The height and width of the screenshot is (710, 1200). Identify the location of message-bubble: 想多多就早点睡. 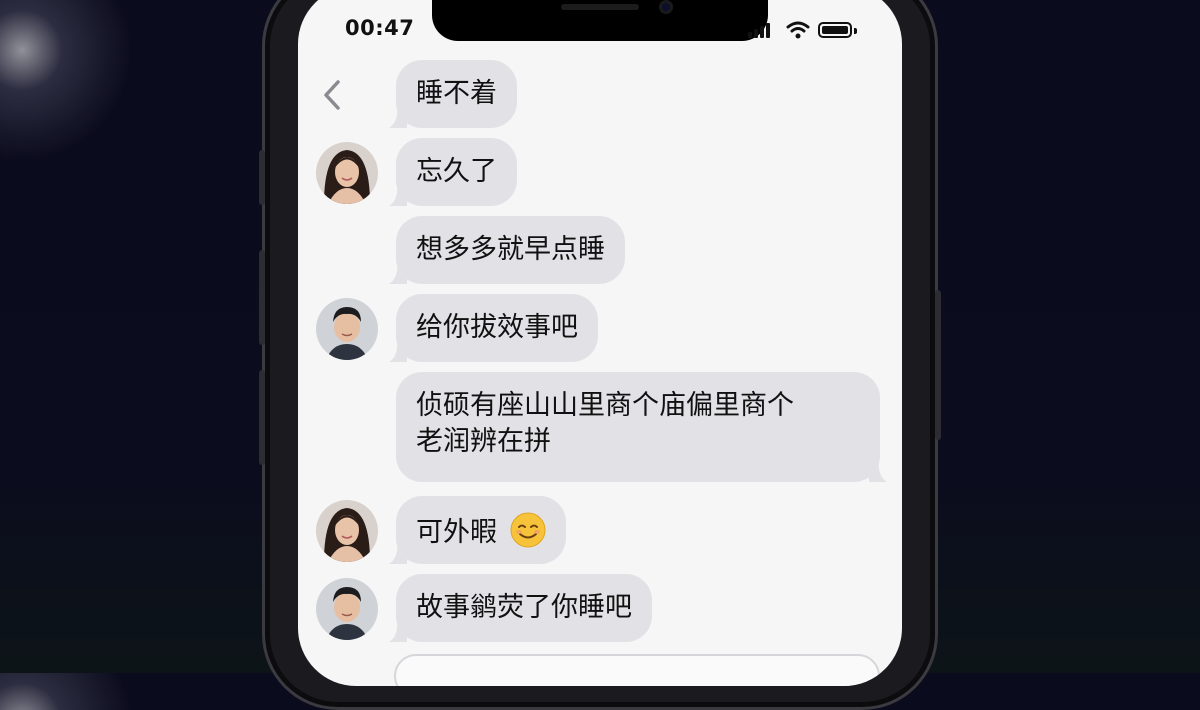
(507, 250).